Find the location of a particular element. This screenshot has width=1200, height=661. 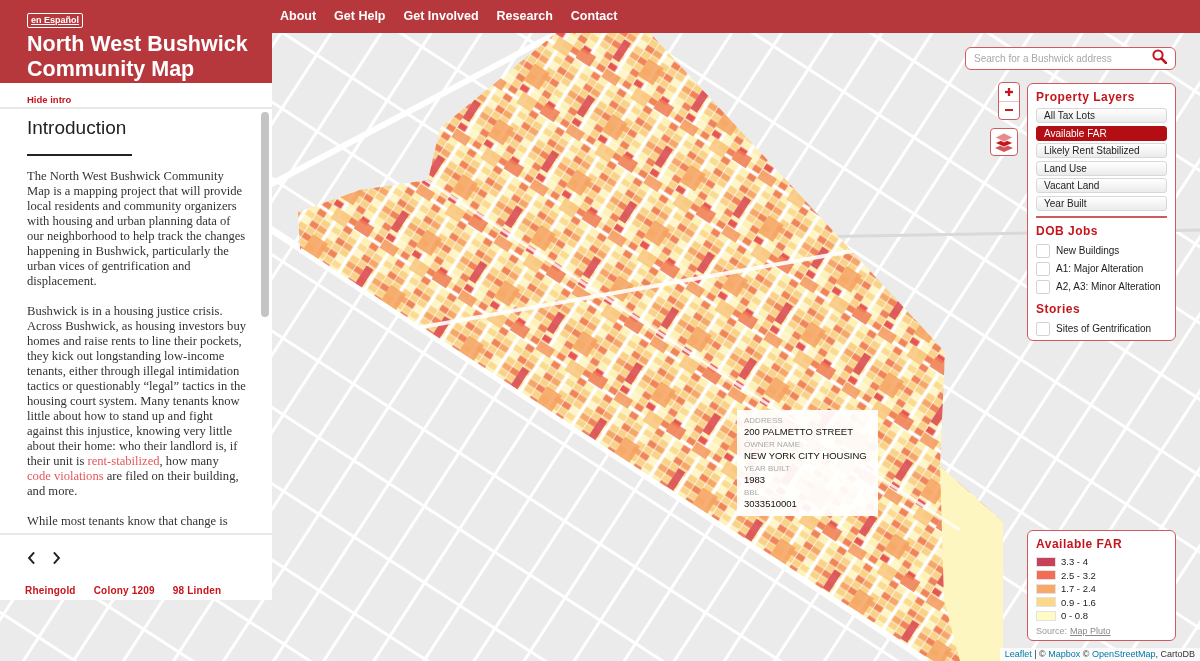

layers-button is located at coordinates (1004, 142).